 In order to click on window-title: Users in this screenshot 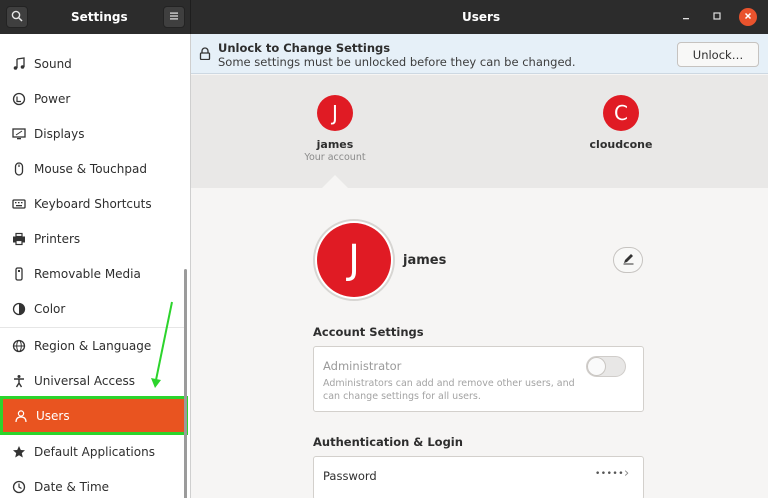, I will do `click(481, 17)`.